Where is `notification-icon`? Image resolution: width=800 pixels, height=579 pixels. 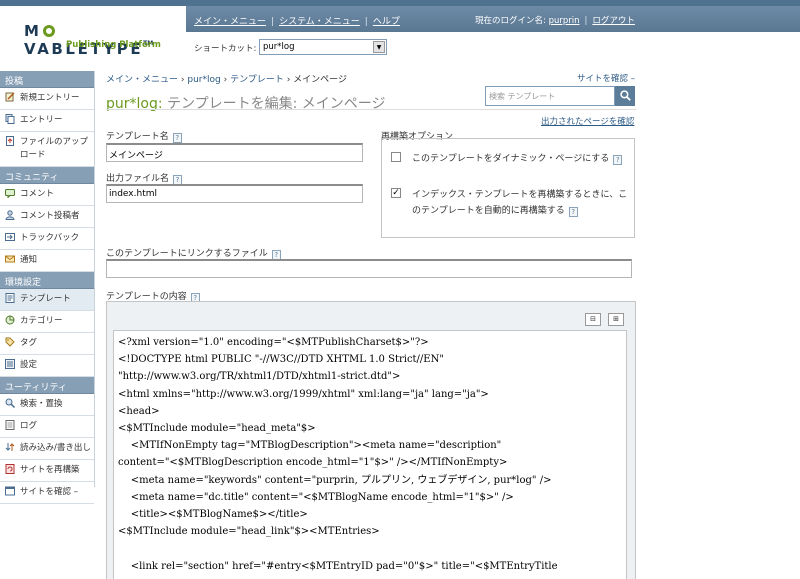
notification-icon is located at coordinates (10, 259).